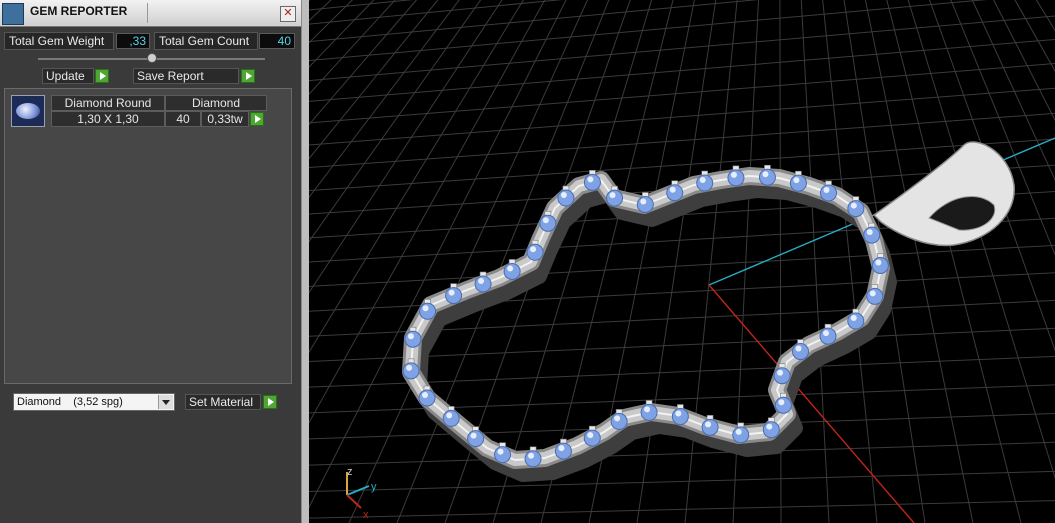 This screenshot has width=1055, height=523. What do you see at coordinates (216, 103) in the screenshot?
I see `gem-material-cell: Diamond` at bounding box center [216, 103].